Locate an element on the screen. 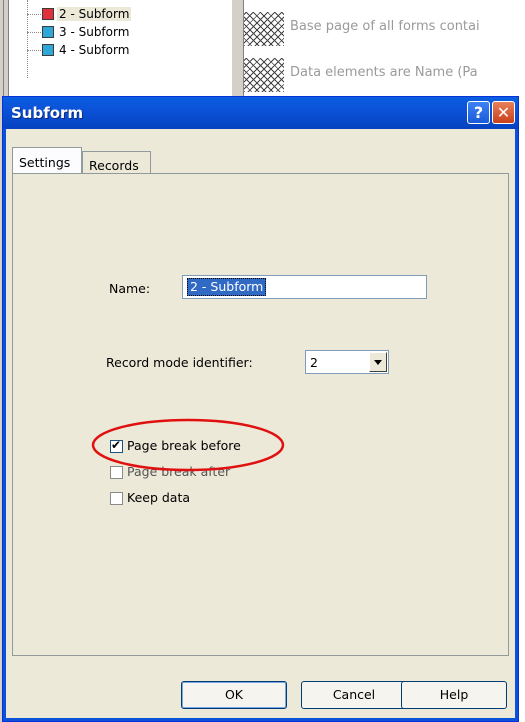 Image resolution: width=525 pixels, height=722 pixels. tree-item-label: 2 - Subform is located at coordinates (94, 14).